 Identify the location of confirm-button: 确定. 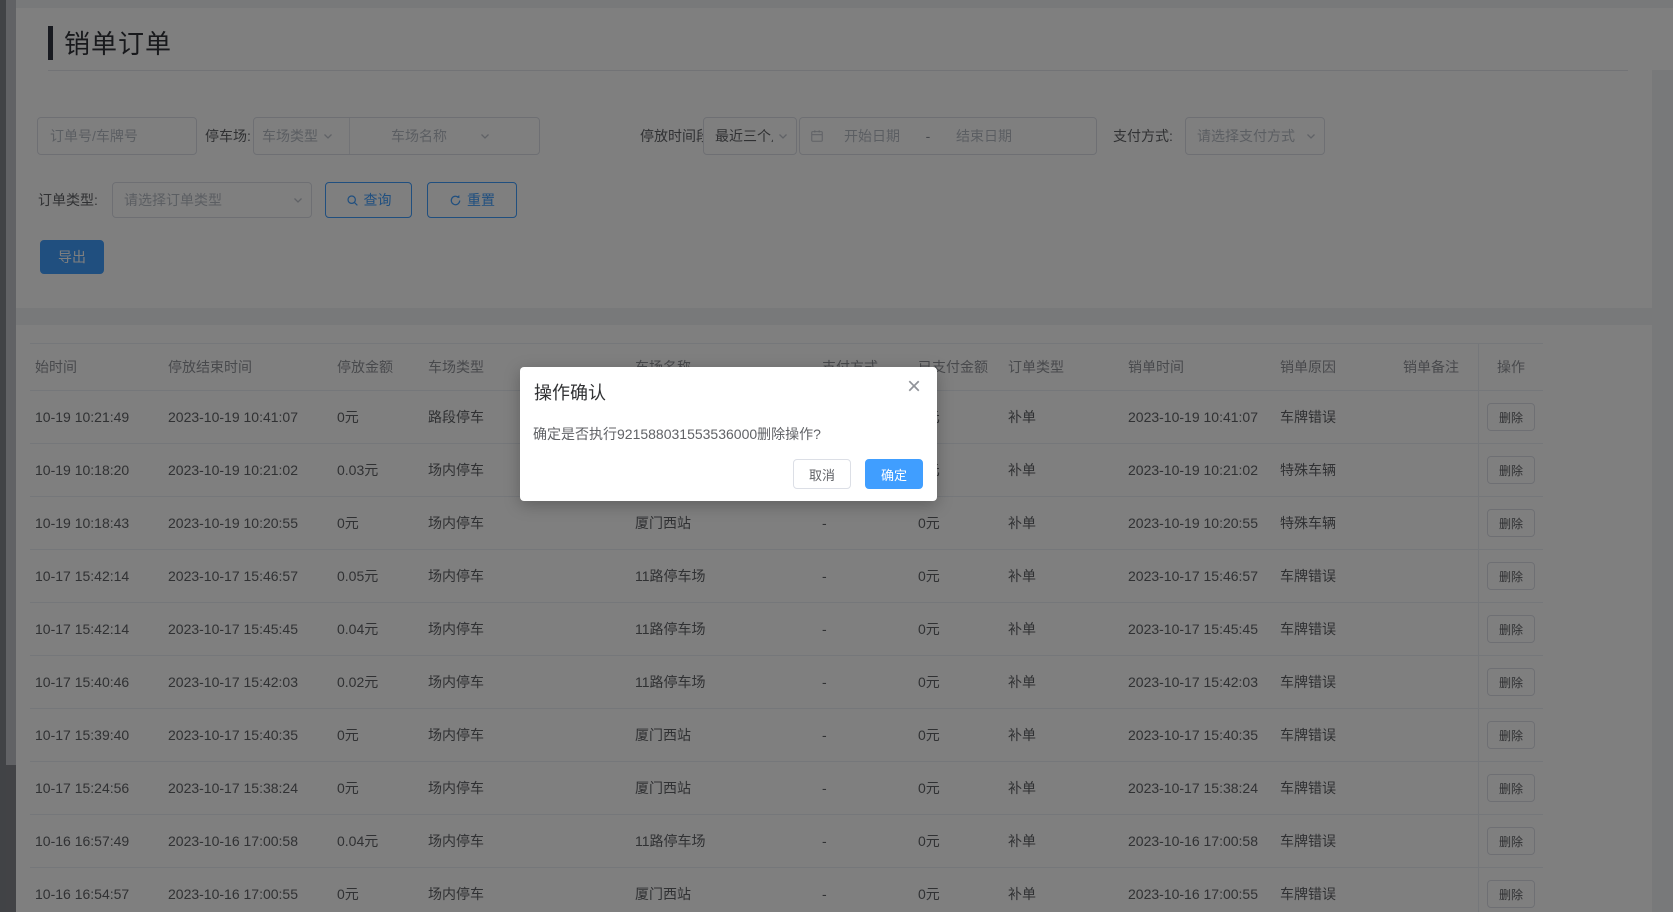
(893, 474).